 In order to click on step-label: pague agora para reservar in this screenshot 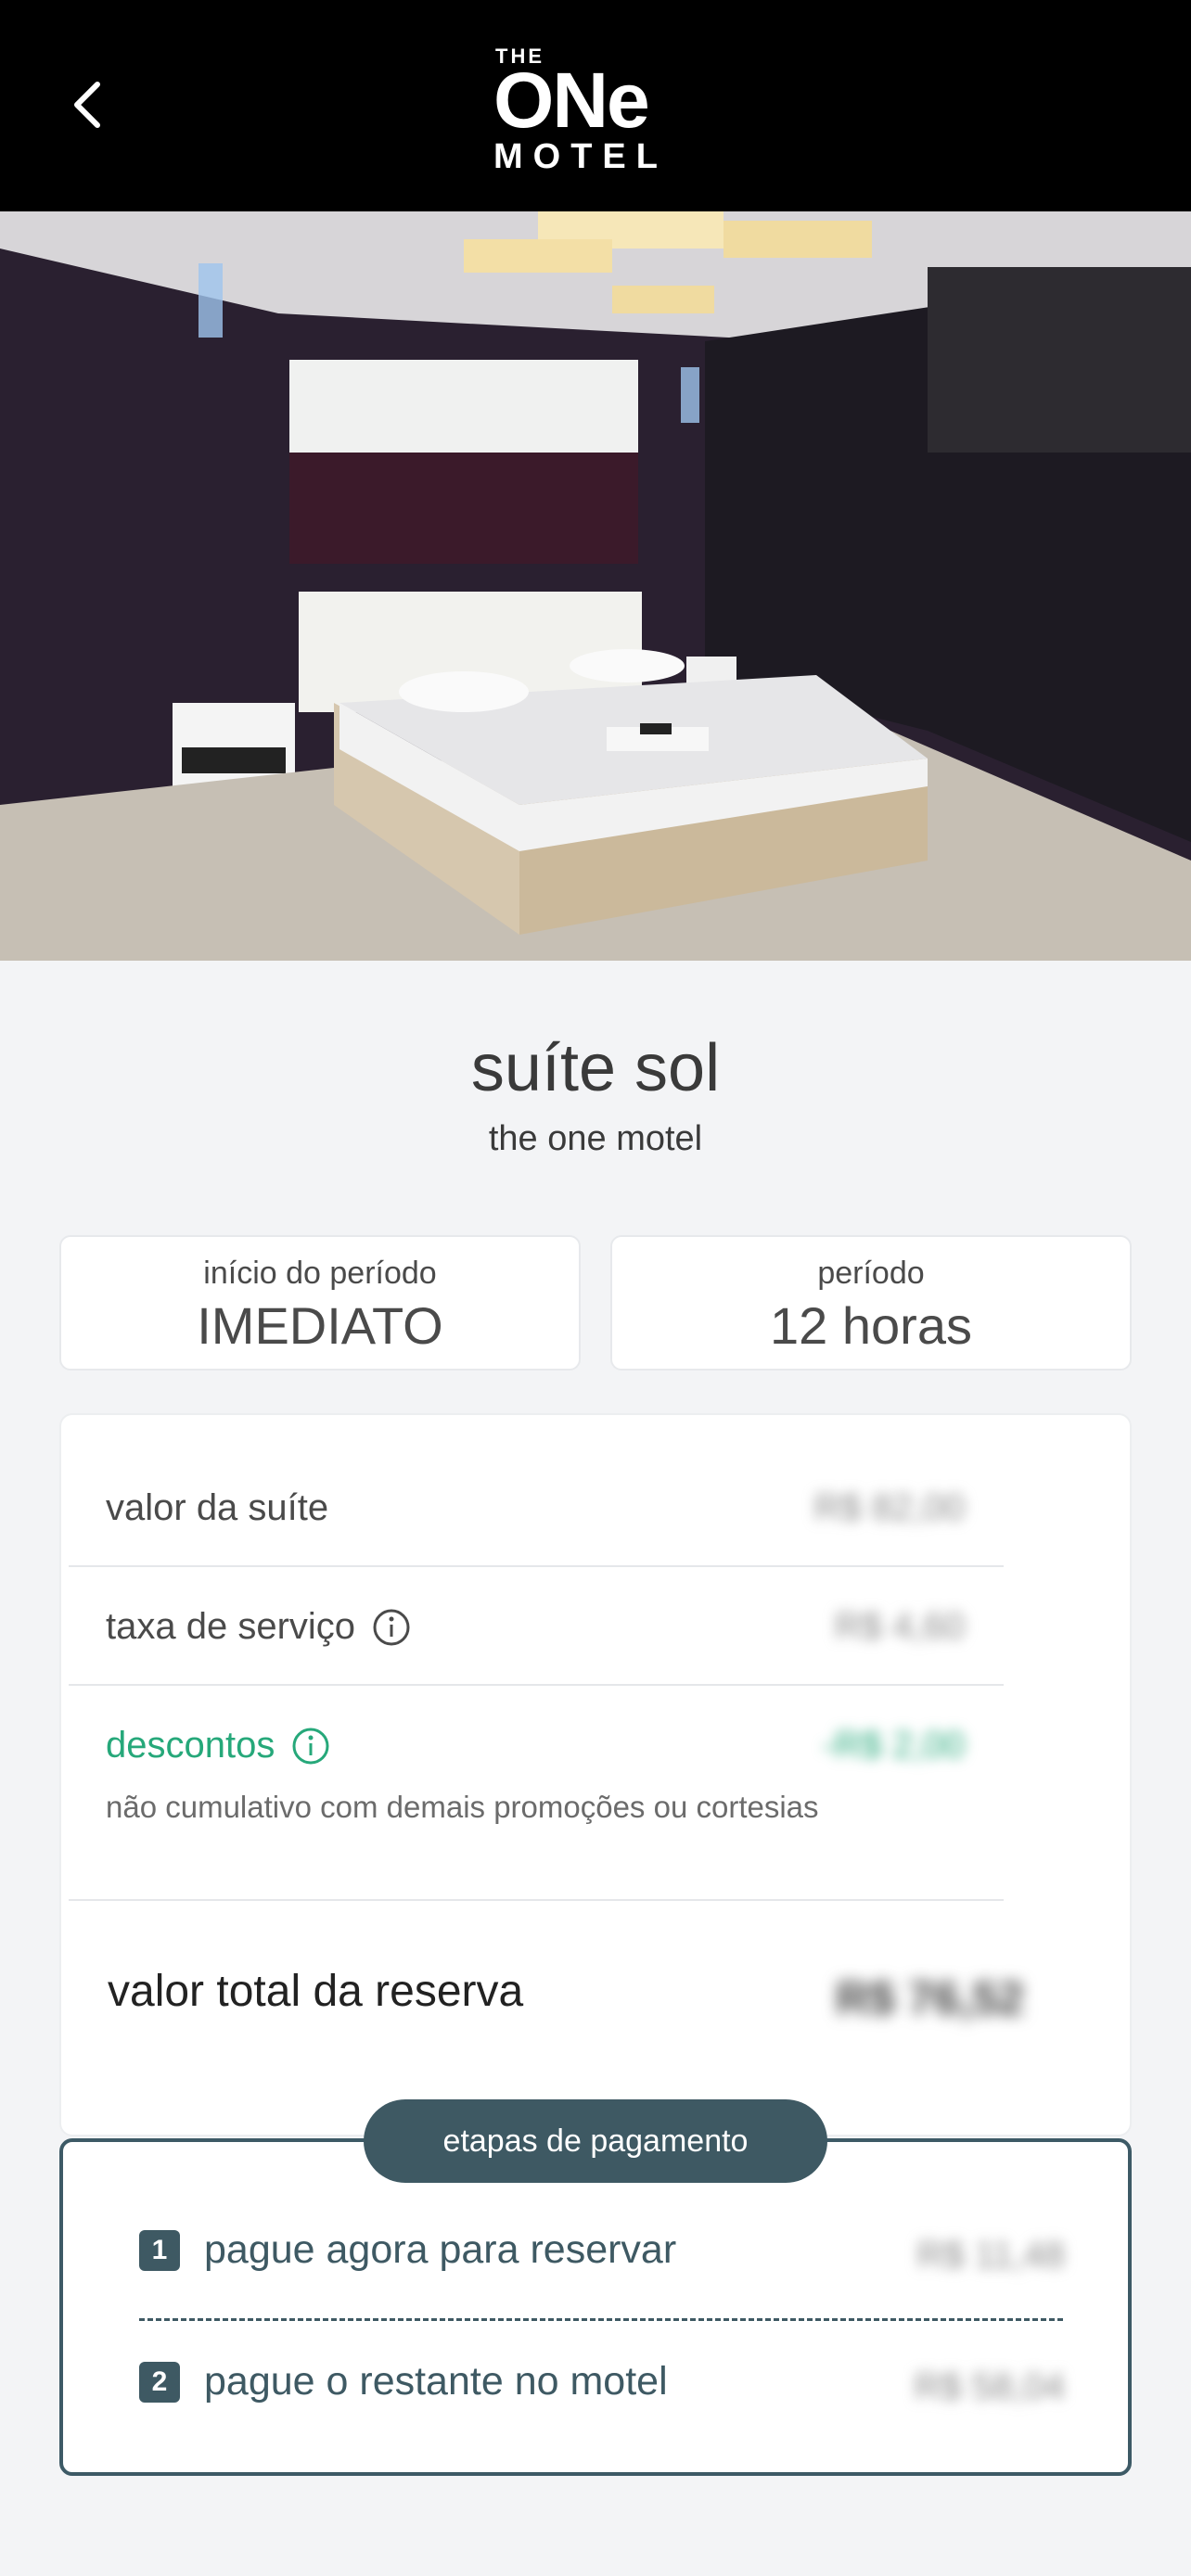, I will do `click(440, 2249)`.